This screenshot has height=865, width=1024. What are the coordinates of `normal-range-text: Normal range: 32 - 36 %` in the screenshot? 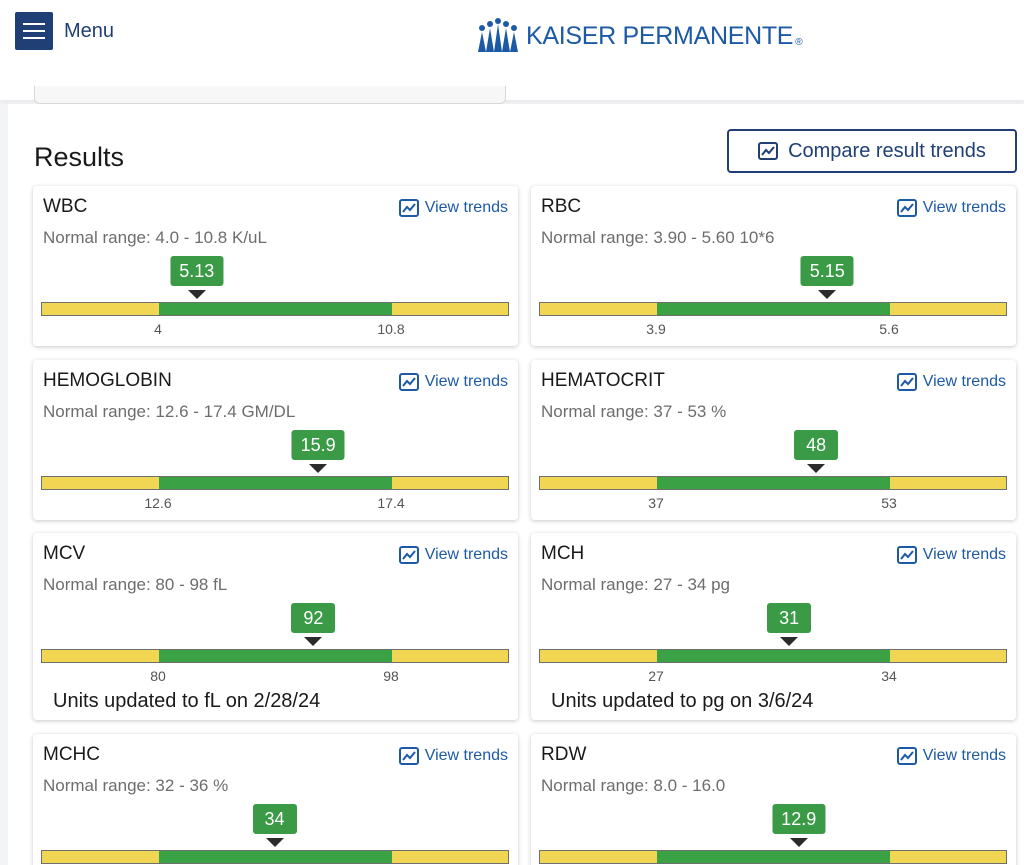 It's located at (136, 785).